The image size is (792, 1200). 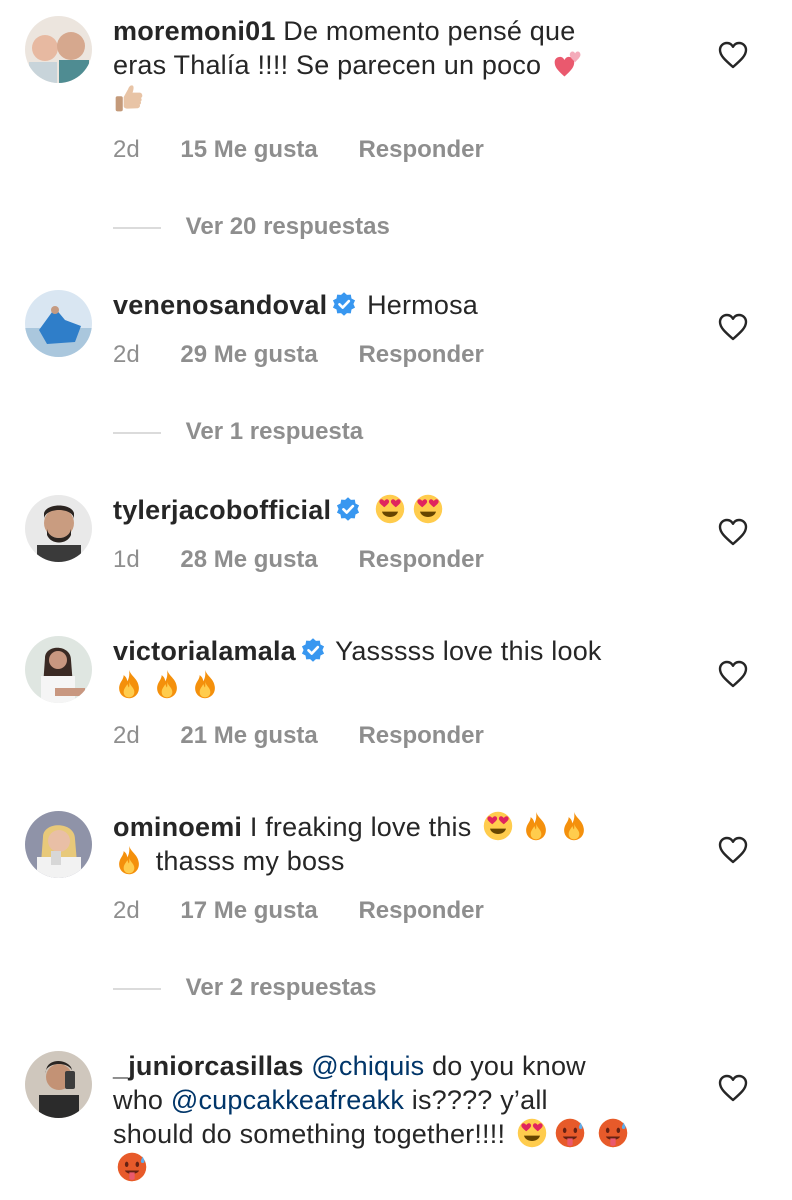 I want to click on comment-body-continued: thasss my boss, so click(x=250, y=861).